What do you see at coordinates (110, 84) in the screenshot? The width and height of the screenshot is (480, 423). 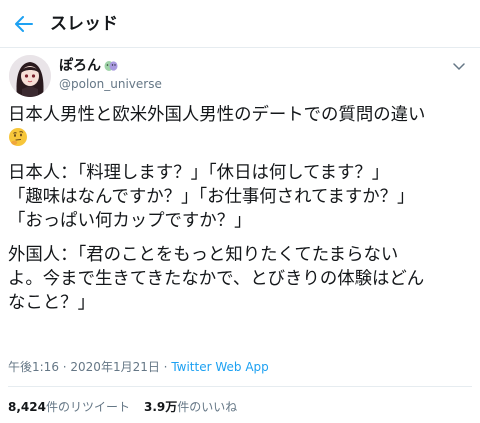 I see `user-handle: @polon_universe` at bounding box center [110, 84].